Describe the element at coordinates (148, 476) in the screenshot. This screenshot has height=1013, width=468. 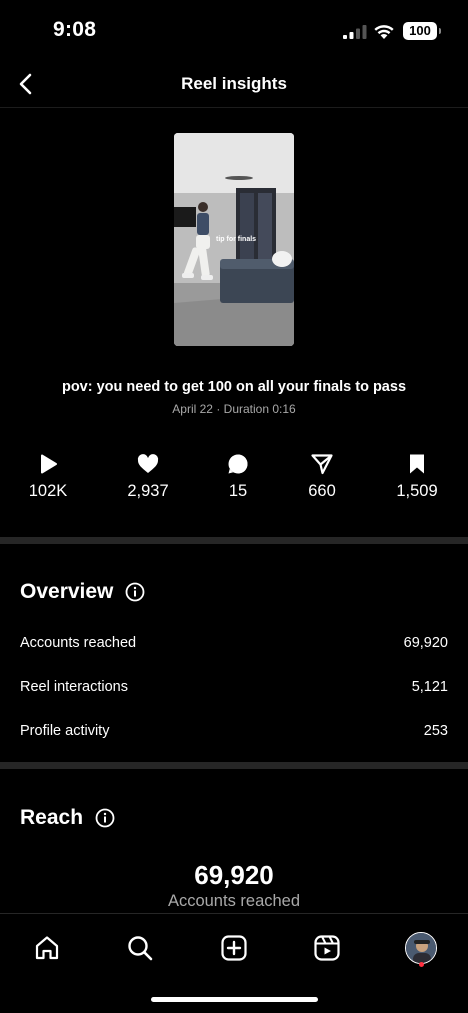
I see `likes-stat: 2,937` at that location.